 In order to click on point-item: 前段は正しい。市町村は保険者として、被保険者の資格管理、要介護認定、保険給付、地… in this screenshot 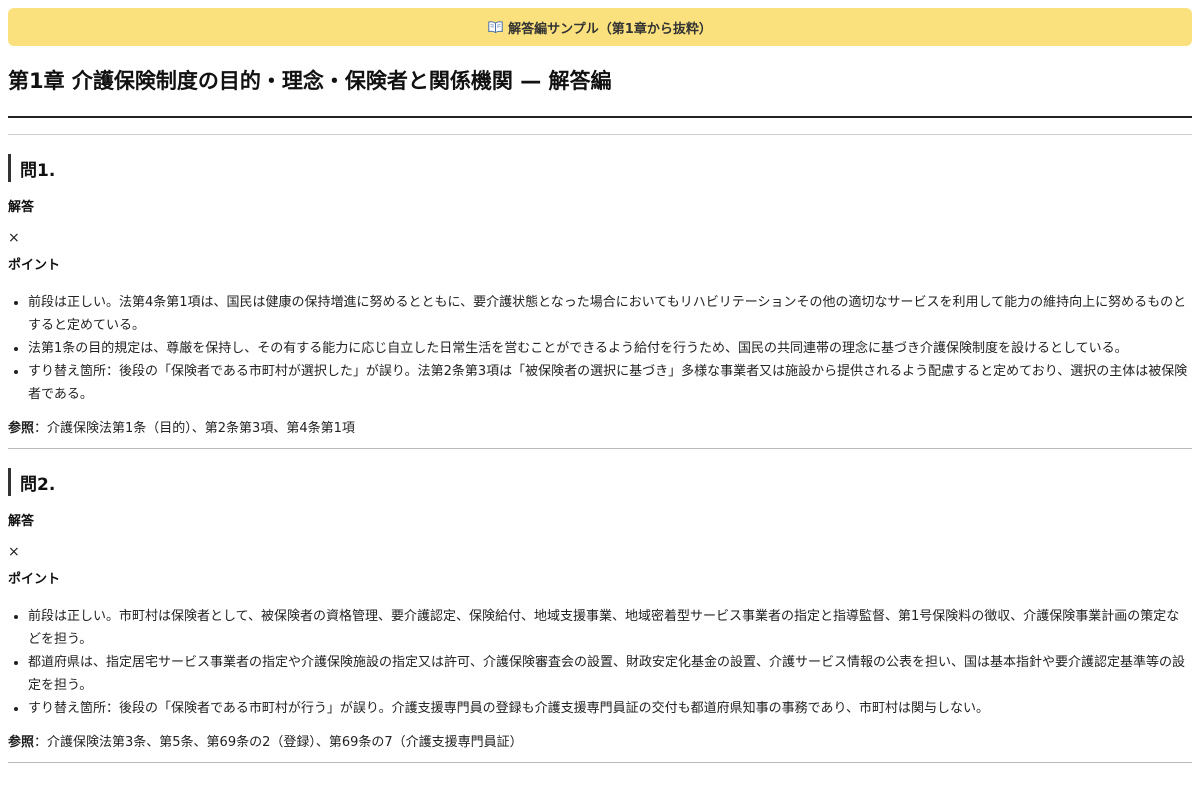, I will do `click(610, 628)`.